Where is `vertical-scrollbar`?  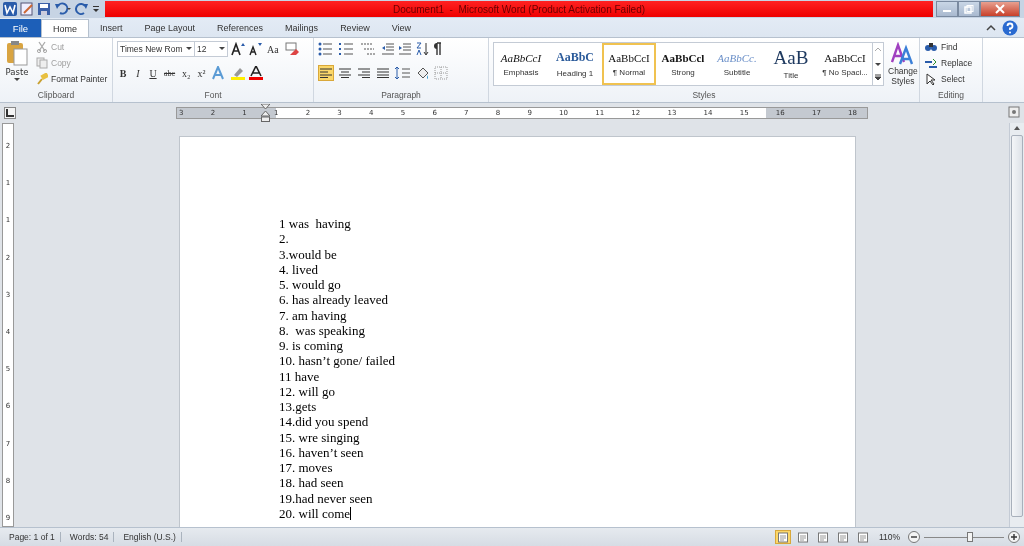
vertical-scrollbar is located at coordinates (1016, 325).